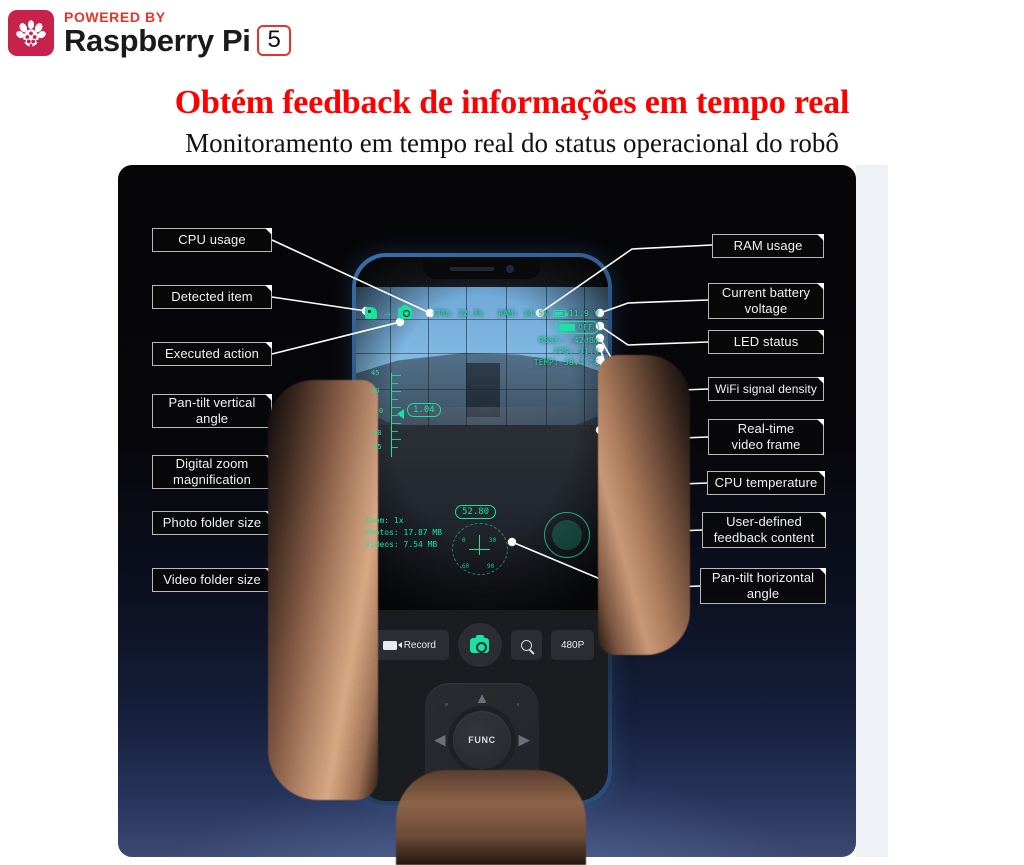  I want to click on vertical-angle-value: 1.04, so click(424, 410).